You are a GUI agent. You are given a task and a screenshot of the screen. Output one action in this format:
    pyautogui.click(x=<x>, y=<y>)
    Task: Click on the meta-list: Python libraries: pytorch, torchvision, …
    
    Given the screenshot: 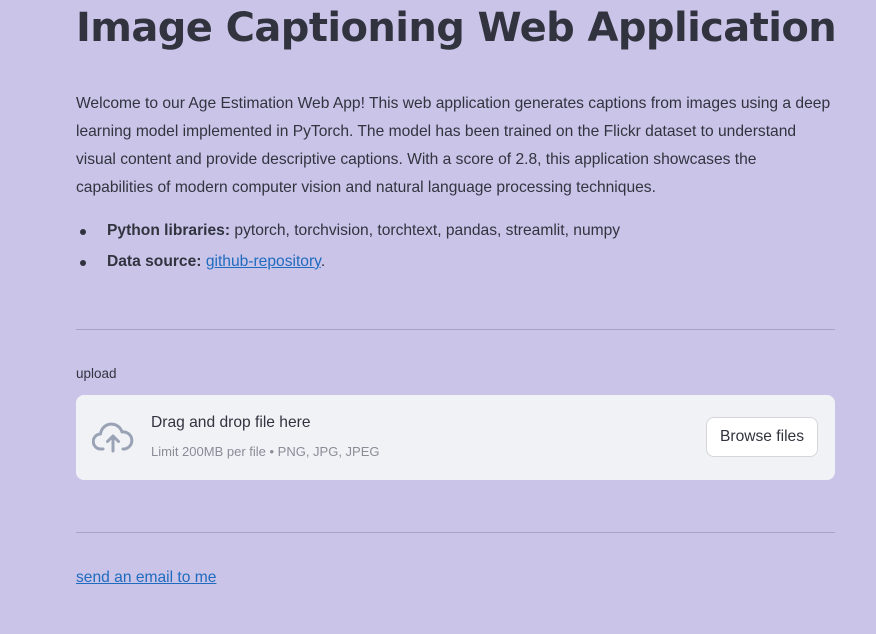 What is the action you would take?
    pyautogui.click(x=348, y=248)
    